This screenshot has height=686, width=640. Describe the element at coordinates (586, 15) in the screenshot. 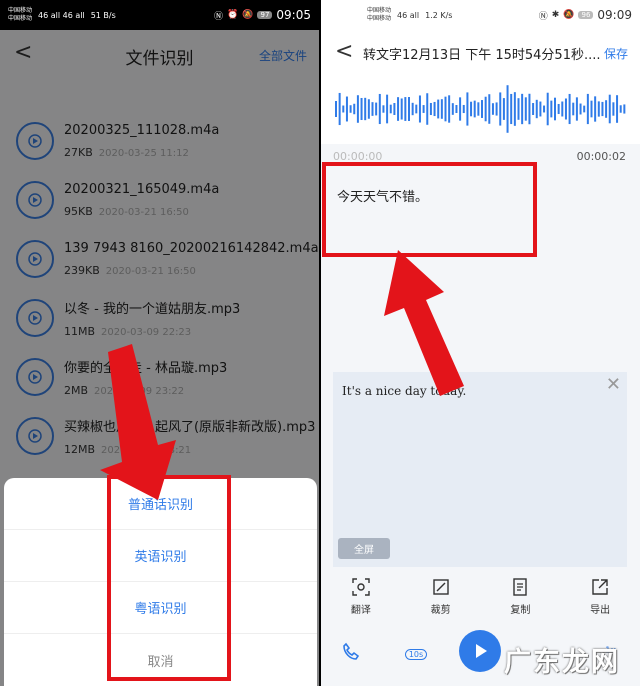

I see `battery-icon: 96` at that location.